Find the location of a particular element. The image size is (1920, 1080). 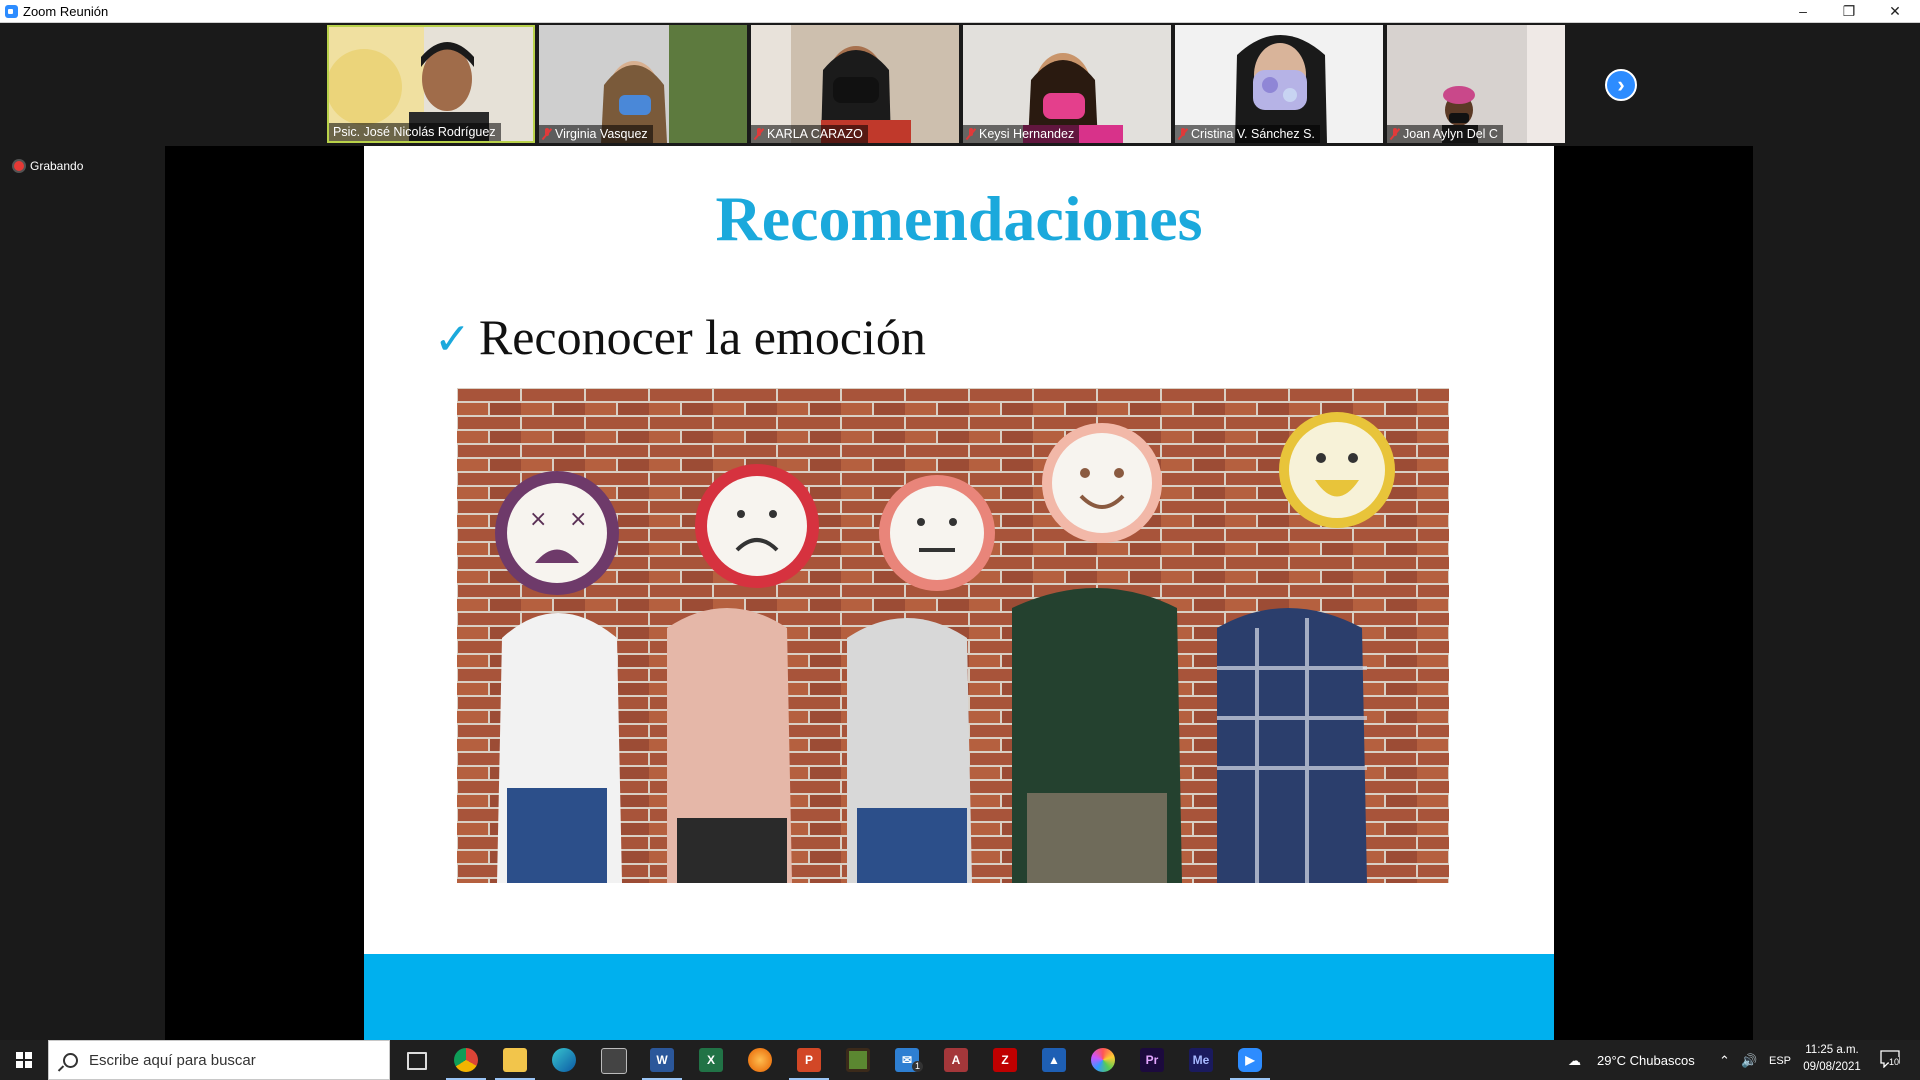

zoom-icon: ▶ is located at coordinates (1250, 1062).